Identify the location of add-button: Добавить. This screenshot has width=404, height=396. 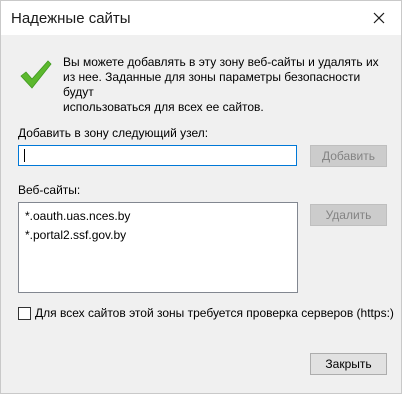
(348, 156).